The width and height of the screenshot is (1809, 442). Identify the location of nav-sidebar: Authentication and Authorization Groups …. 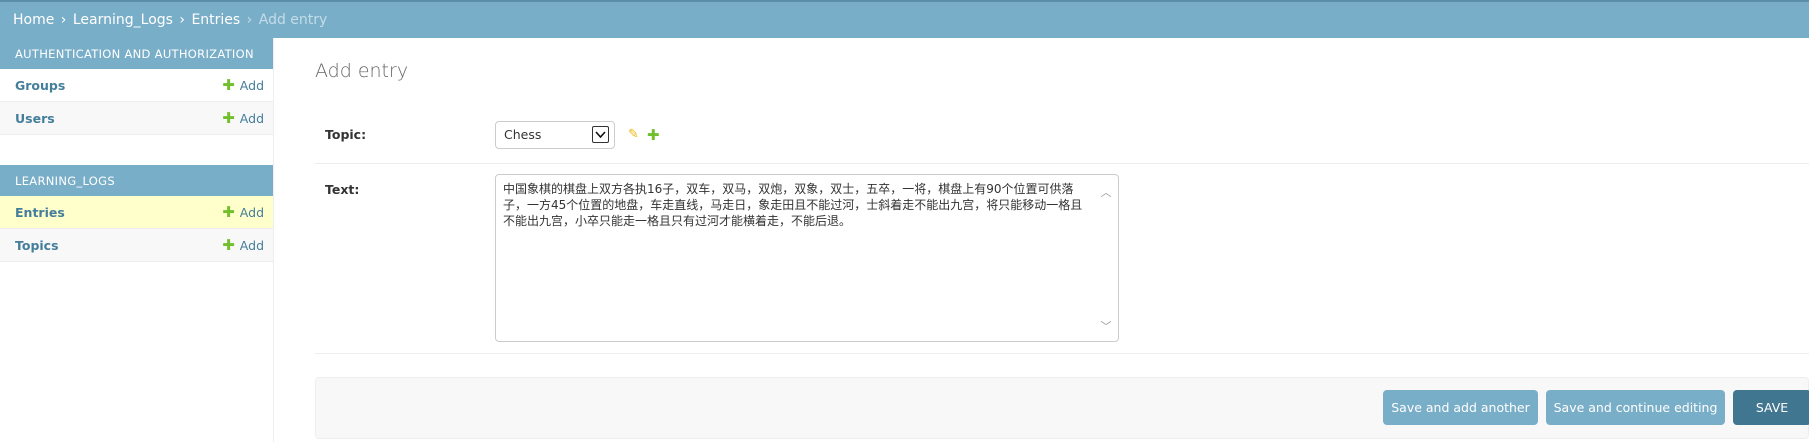
(137, 240).